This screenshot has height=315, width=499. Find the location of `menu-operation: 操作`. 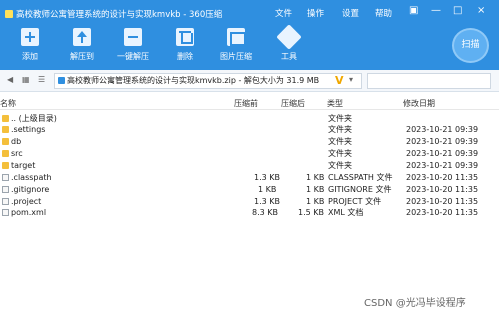

menu-operation: 操作 is located at coordinates (315, 13).